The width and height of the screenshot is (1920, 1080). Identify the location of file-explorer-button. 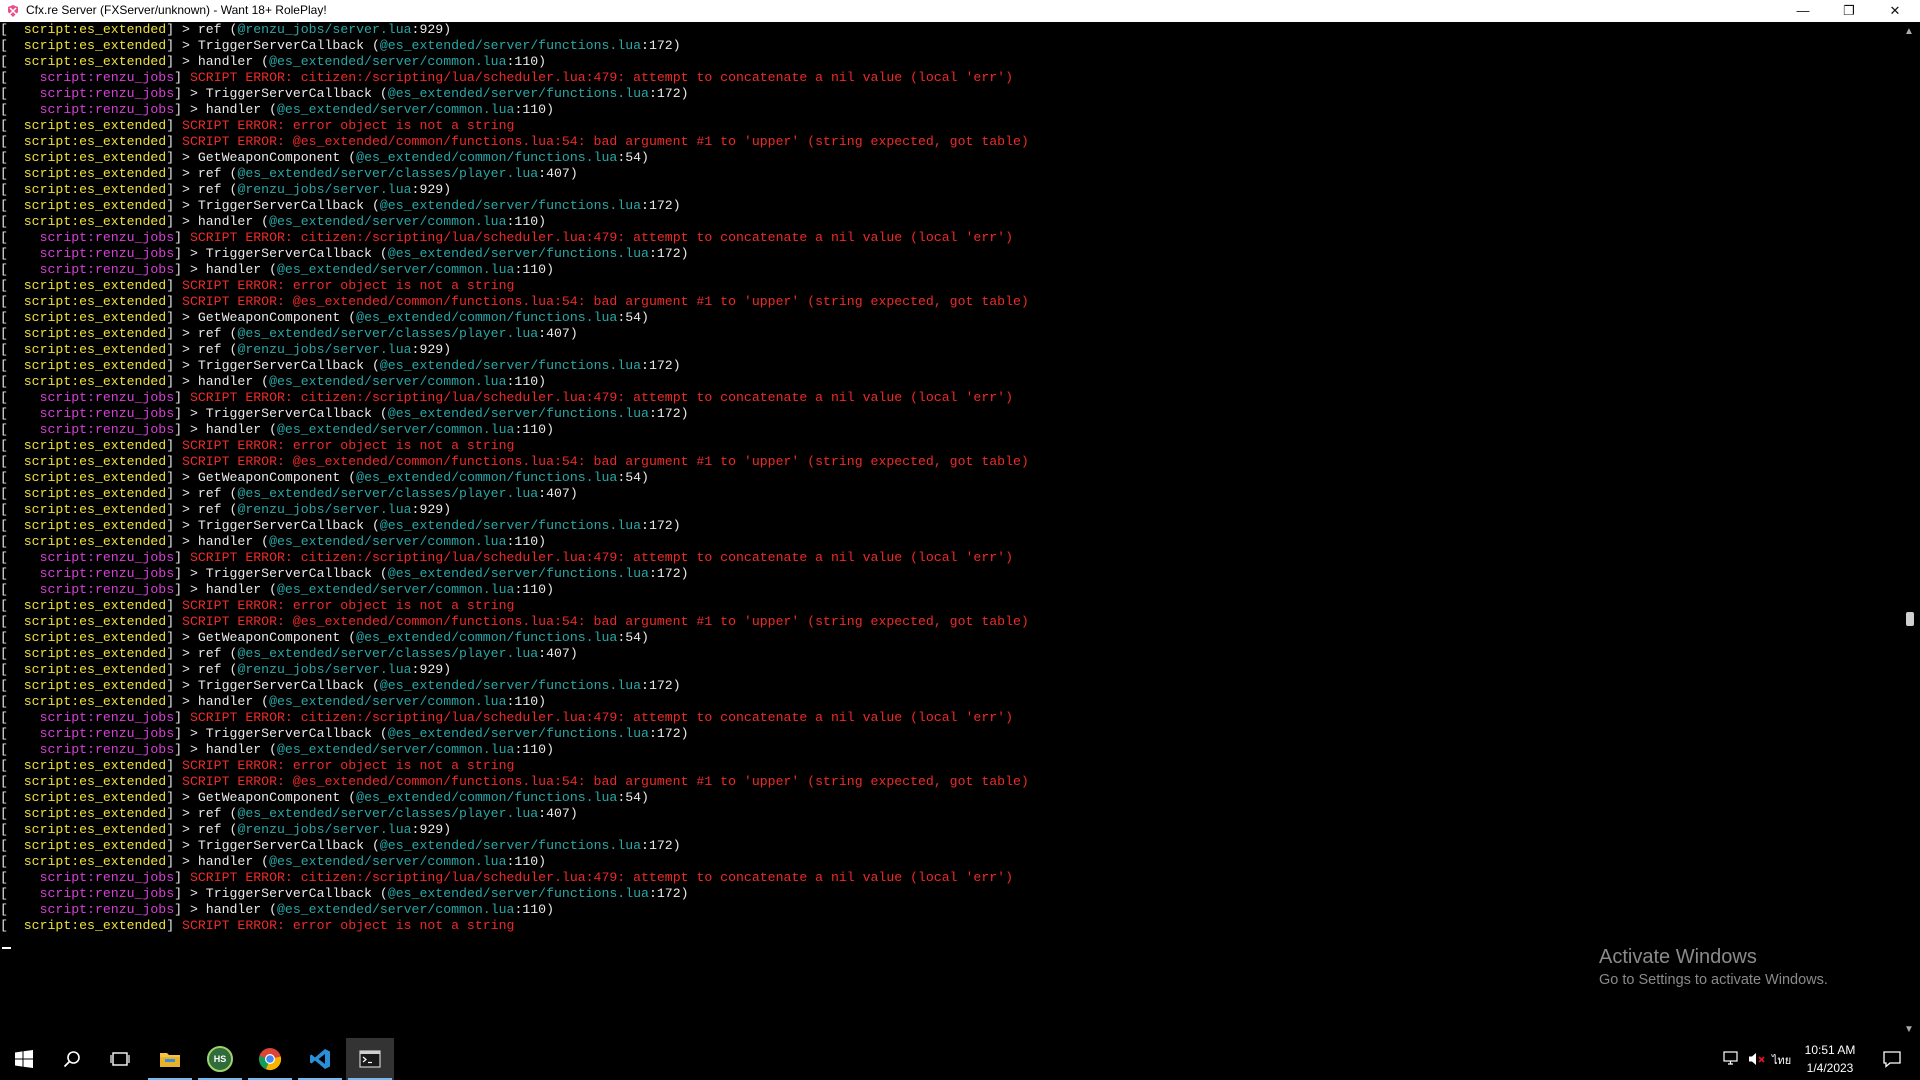
(170, 1059).